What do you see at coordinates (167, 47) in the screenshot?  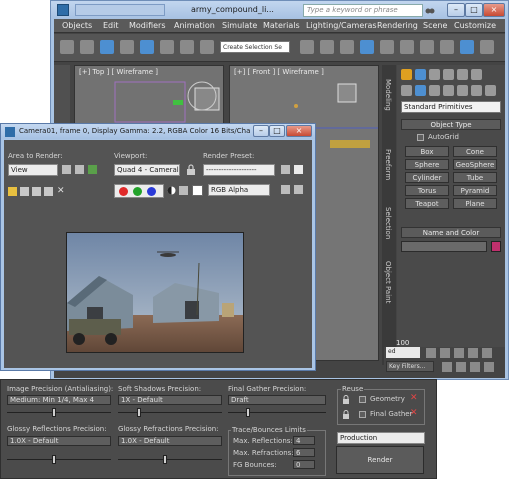 I see `percent-snap-icon` at bounding box center [167, 47].